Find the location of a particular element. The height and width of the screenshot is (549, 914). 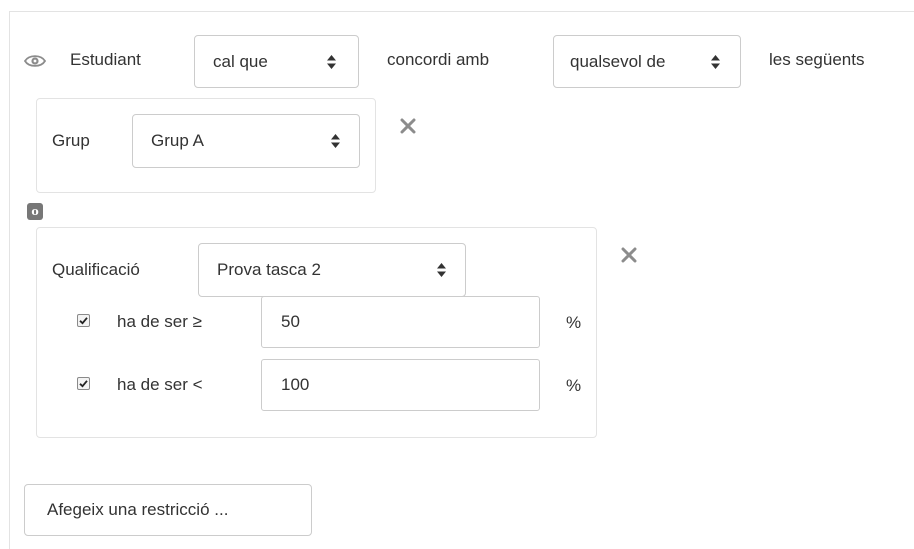

max-label: ha de ser < is located at coordinates (160, 384).